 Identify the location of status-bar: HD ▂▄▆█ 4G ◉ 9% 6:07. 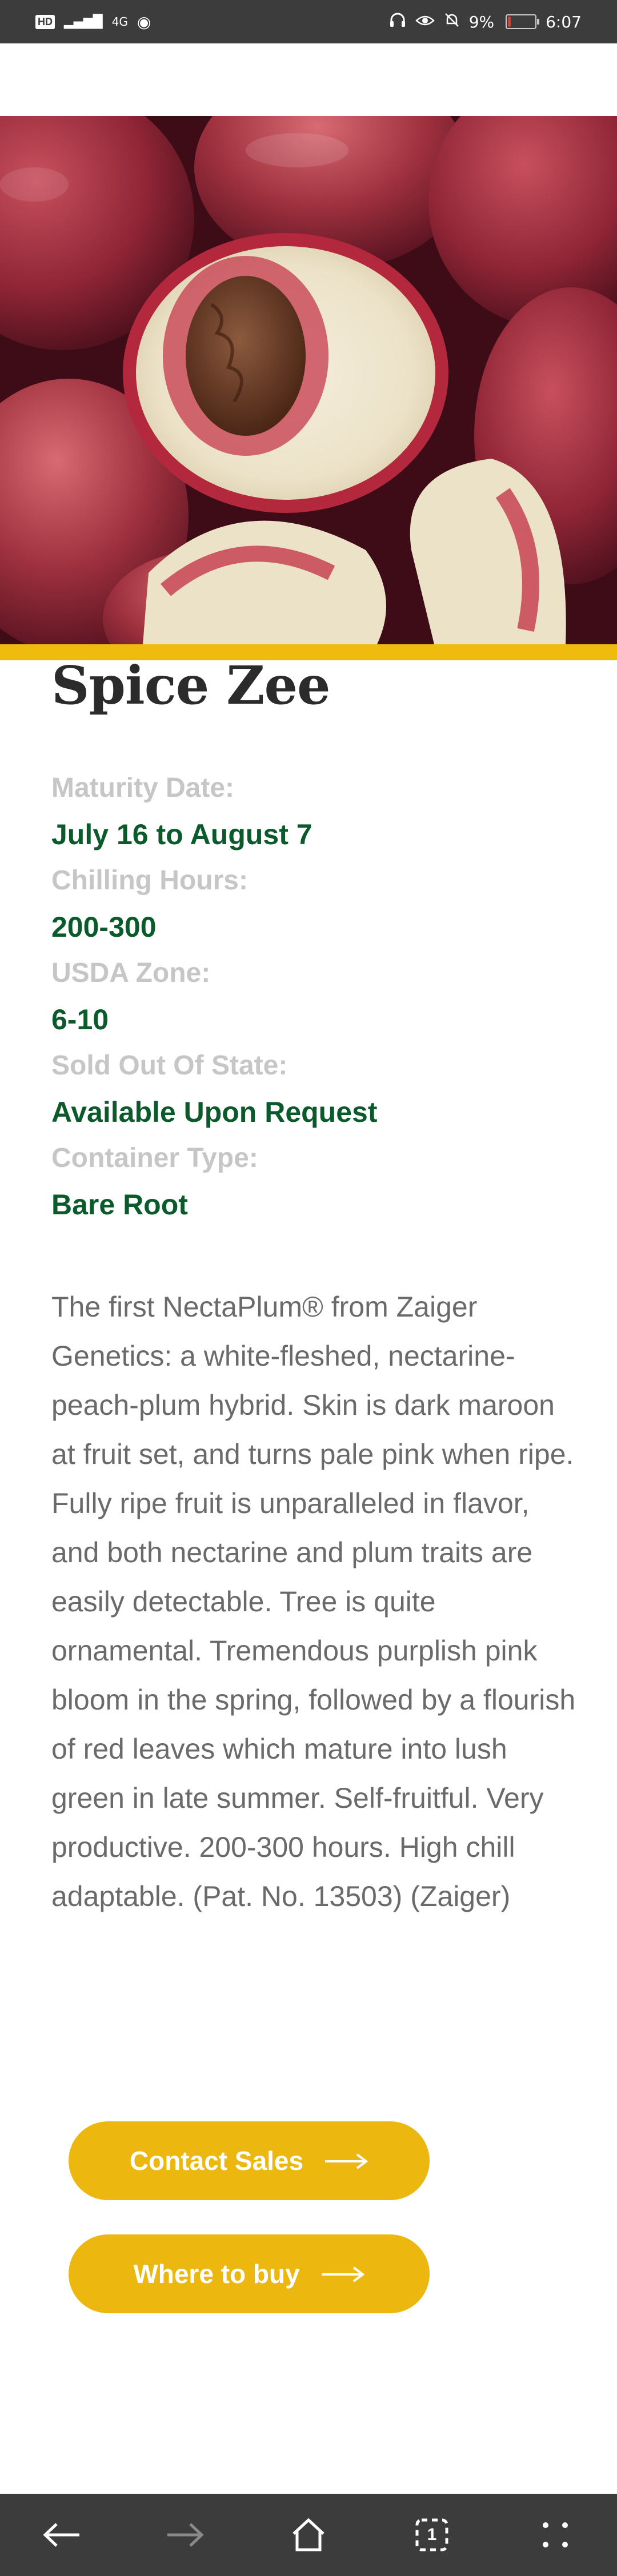
(308, 21).